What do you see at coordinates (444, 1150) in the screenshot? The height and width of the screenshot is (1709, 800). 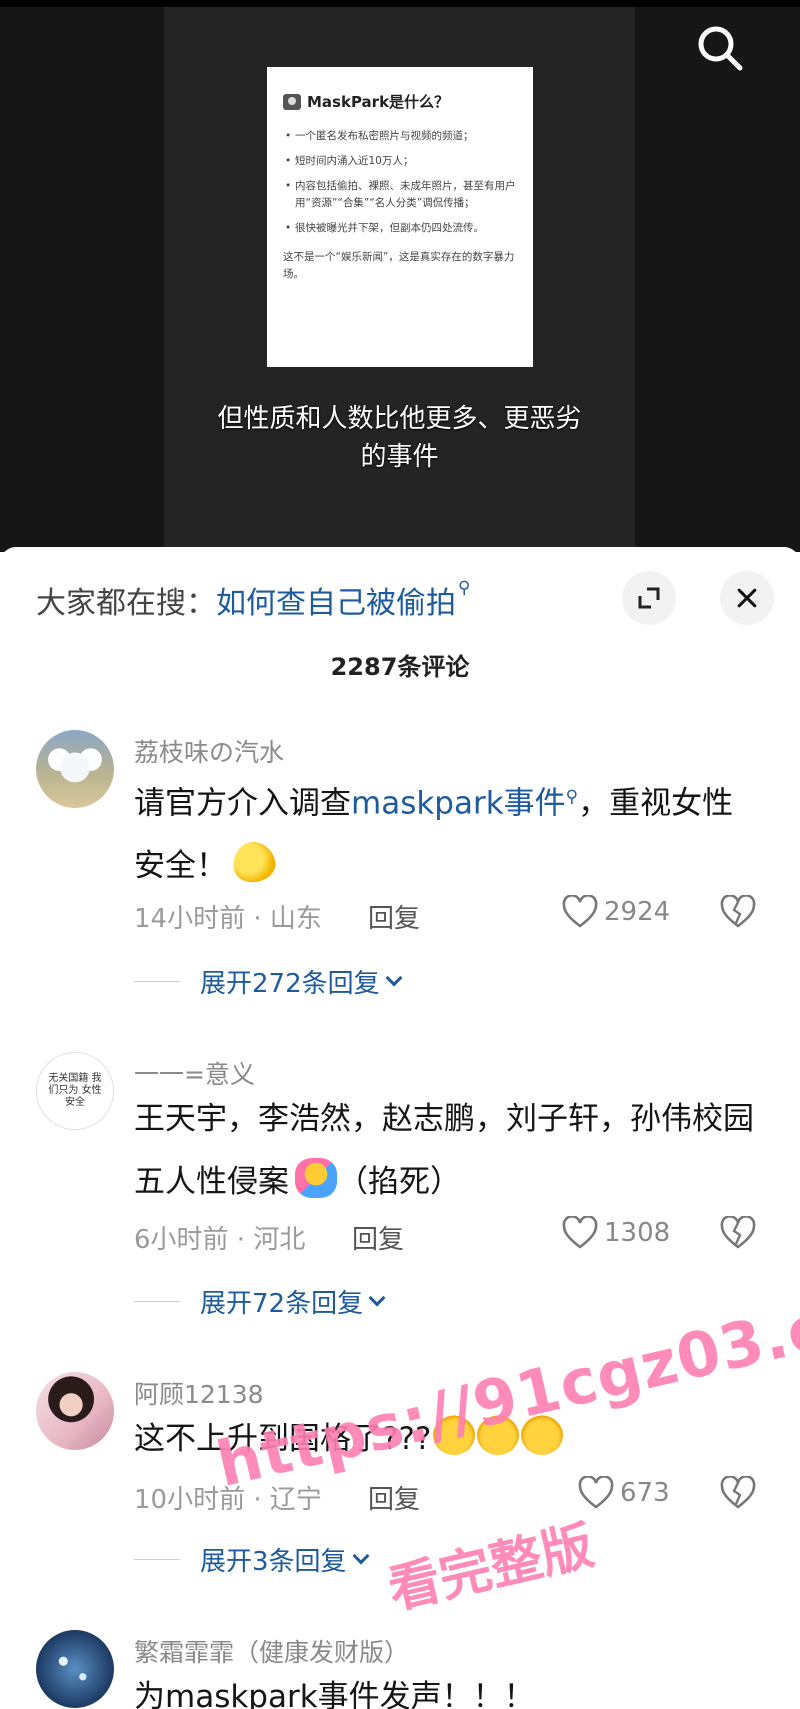 I see `comment-text: 王天宇，李浩然，赵志鹏，刘子轩，孙伟校园五人性侵案 （掐死）` at bounding box center [444, 1150].